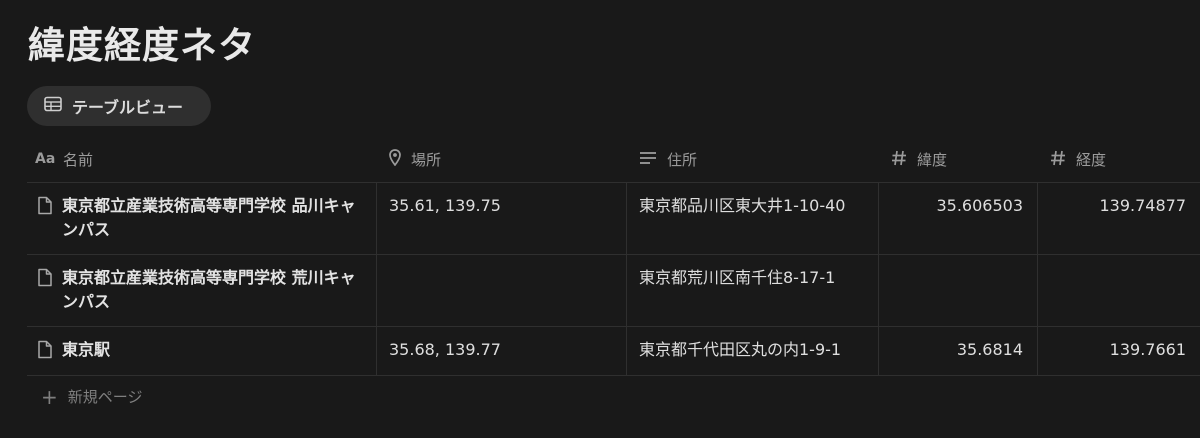 The width and height of the screenshot is (1200, 438). I want to click on svg-text: Aa, so click(45, 158).